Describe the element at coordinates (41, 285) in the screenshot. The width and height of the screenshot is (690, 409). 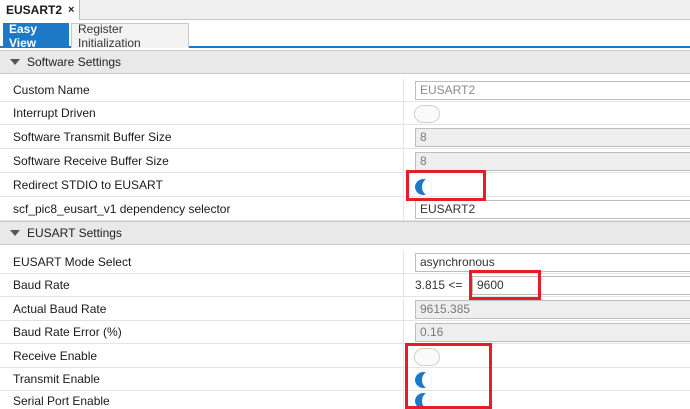
I see `baud-rate-label: Baud Rate` at that location.